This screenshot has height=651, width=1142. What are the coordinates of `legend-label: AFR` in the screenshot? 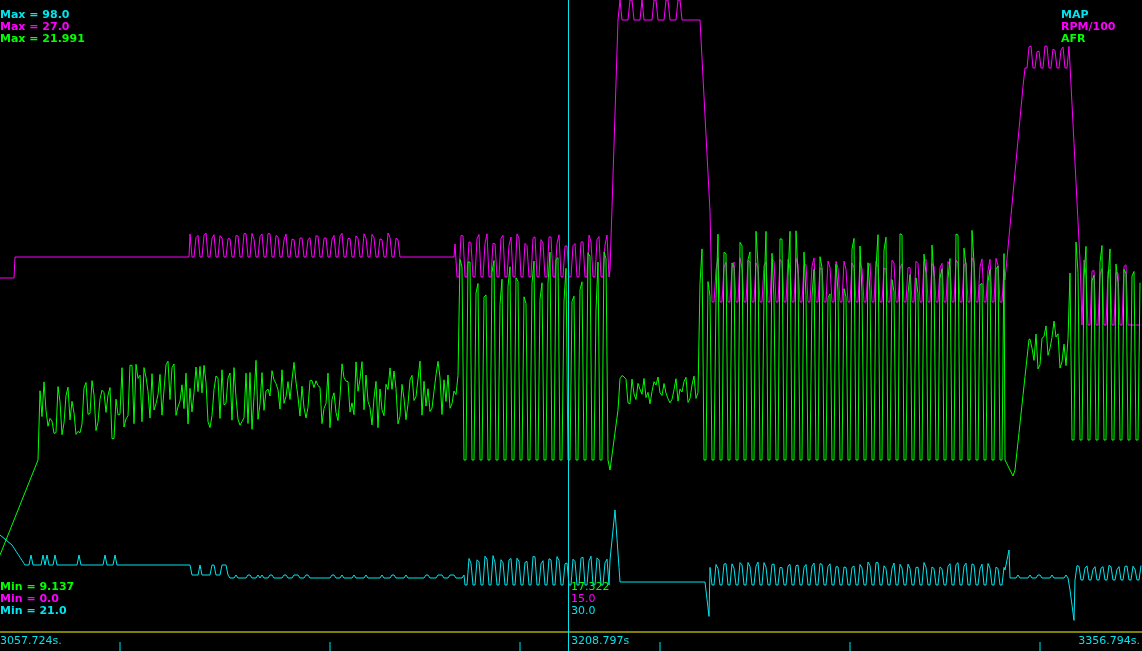 It's located at (1074, 39).